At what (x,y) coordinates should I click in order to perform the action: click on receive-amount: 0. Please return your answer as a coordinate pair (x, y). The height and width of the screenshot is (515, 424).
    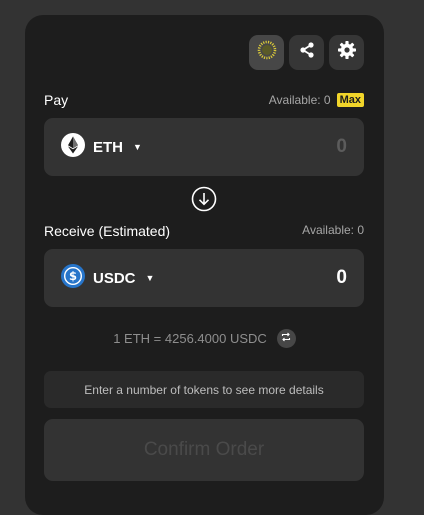
    Looking at the image, I should click on (341, 277).